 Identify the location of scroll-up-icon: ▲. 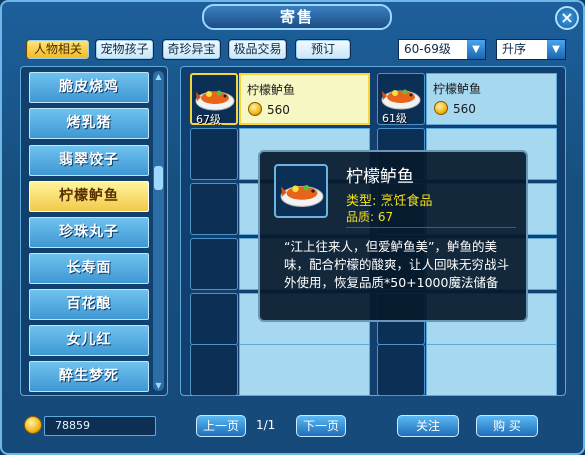
(158, 76).